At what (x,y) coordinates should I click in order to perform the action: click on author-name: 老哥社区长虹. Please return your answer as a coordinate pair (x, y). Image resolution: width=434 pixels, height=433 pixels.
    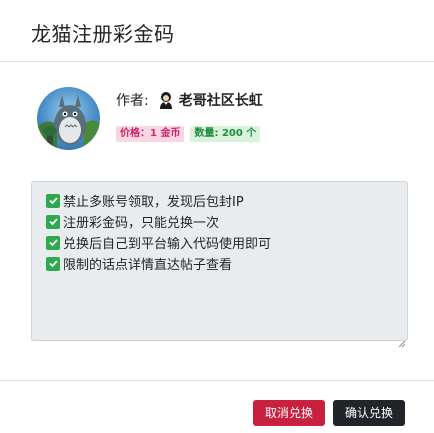
    Looking at the image, I should click on (221, 100).